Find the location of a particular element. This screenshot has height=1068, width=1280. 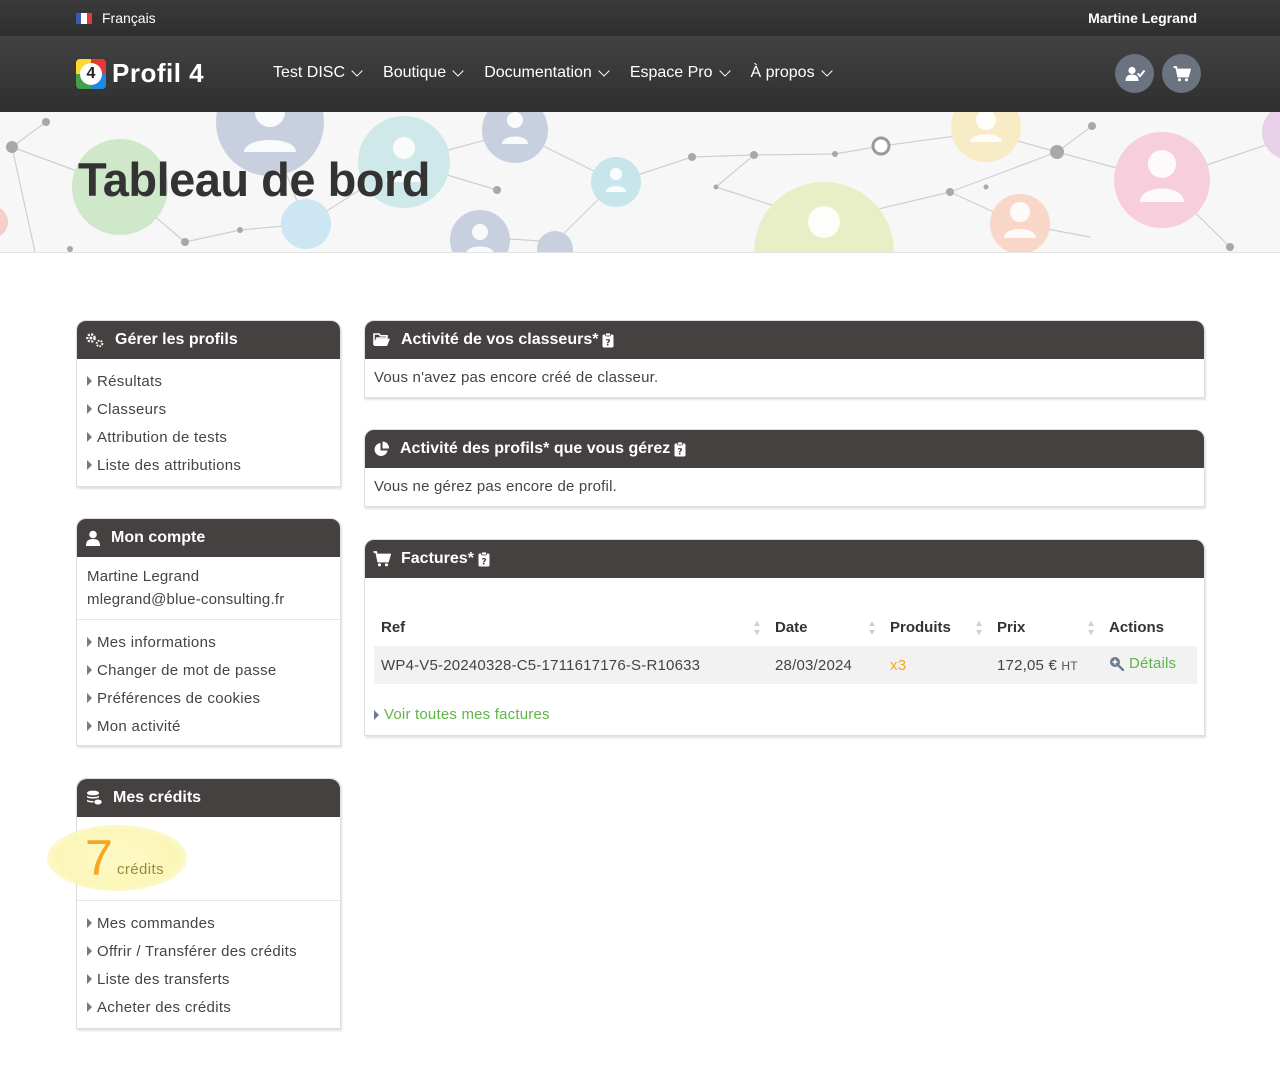

link-assignment-list: Liste des attributions is located at coordinates (208, 465).